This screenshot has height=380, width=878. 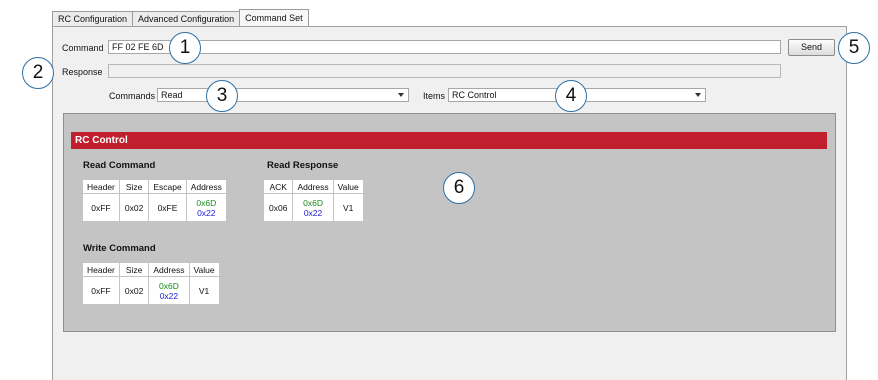 What do you see at coordinates (444, 47) in the screenshot?
I see `command-input: FF 02 FE 6D` at bounding box center [444, 47].